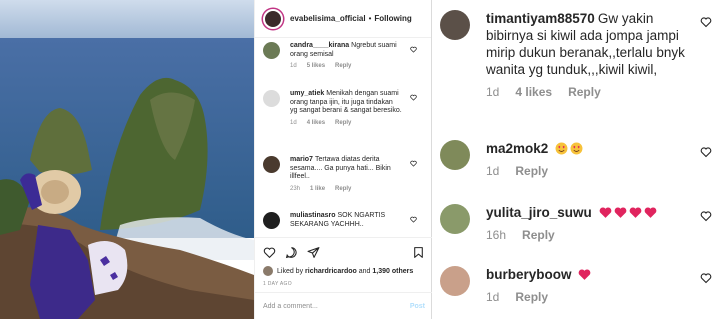  Describe the element at coordinates (417, 306) in the screenshot. I see `post-comment-button: Post` at that location.